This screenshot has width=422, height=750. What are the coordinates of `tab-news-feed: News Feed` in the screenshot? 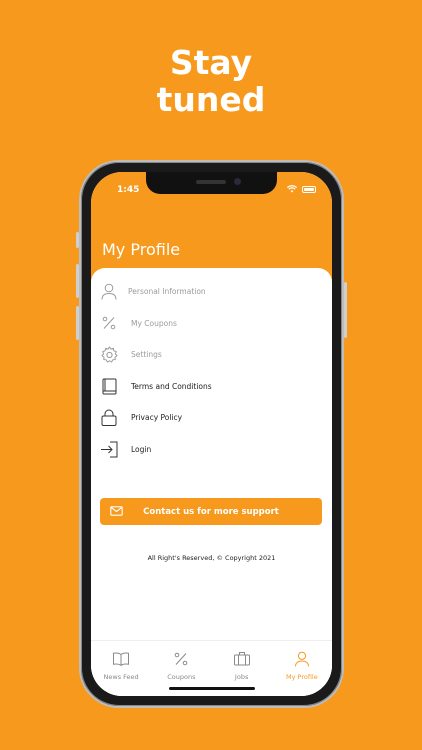 It's located at (121, 668).